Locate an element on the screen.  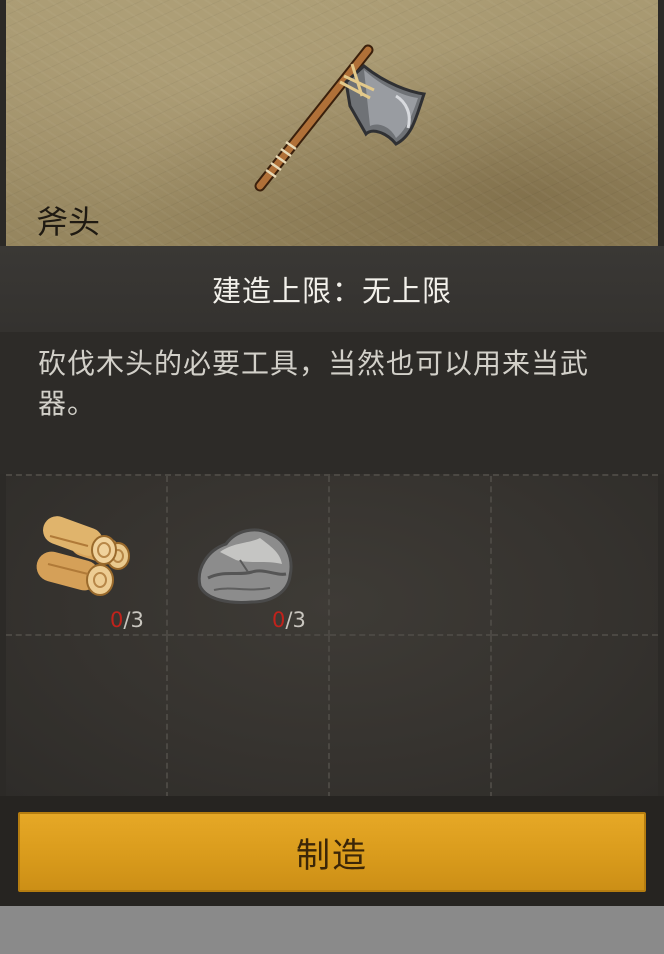
item-description-text: 砍伐木头的必要工具，当然也可以用来当武器。 is located at coordinates (314, 383).